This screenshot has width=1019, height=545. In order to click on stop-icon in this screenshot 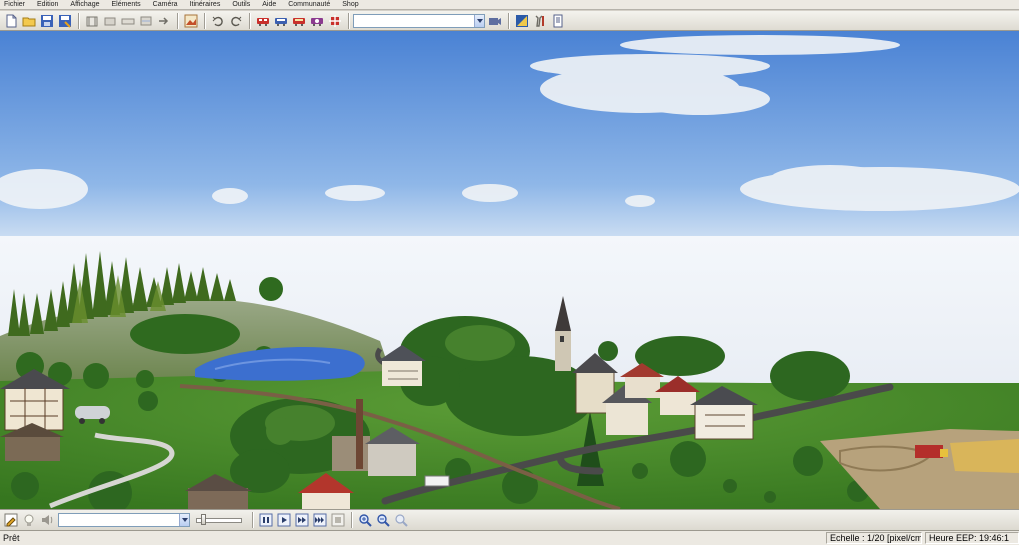, I will do `click(338, 520)`.